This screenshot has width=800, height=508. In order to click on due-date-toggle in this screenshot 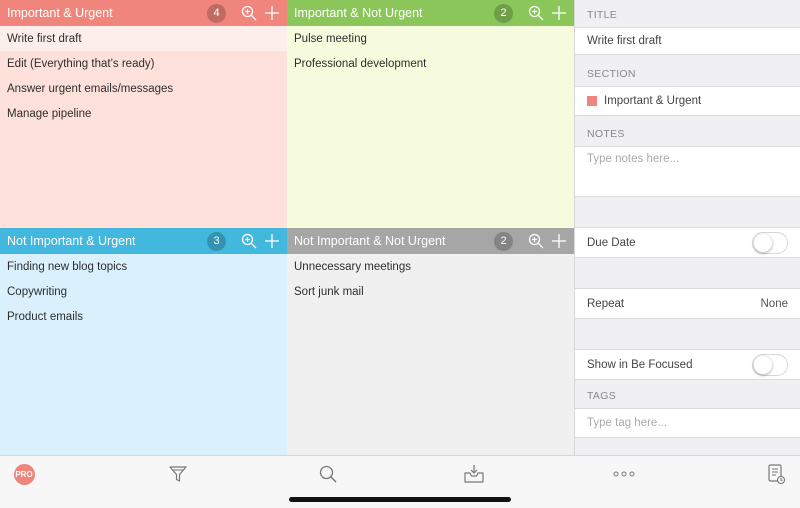, I will do `click(770, 242)`.